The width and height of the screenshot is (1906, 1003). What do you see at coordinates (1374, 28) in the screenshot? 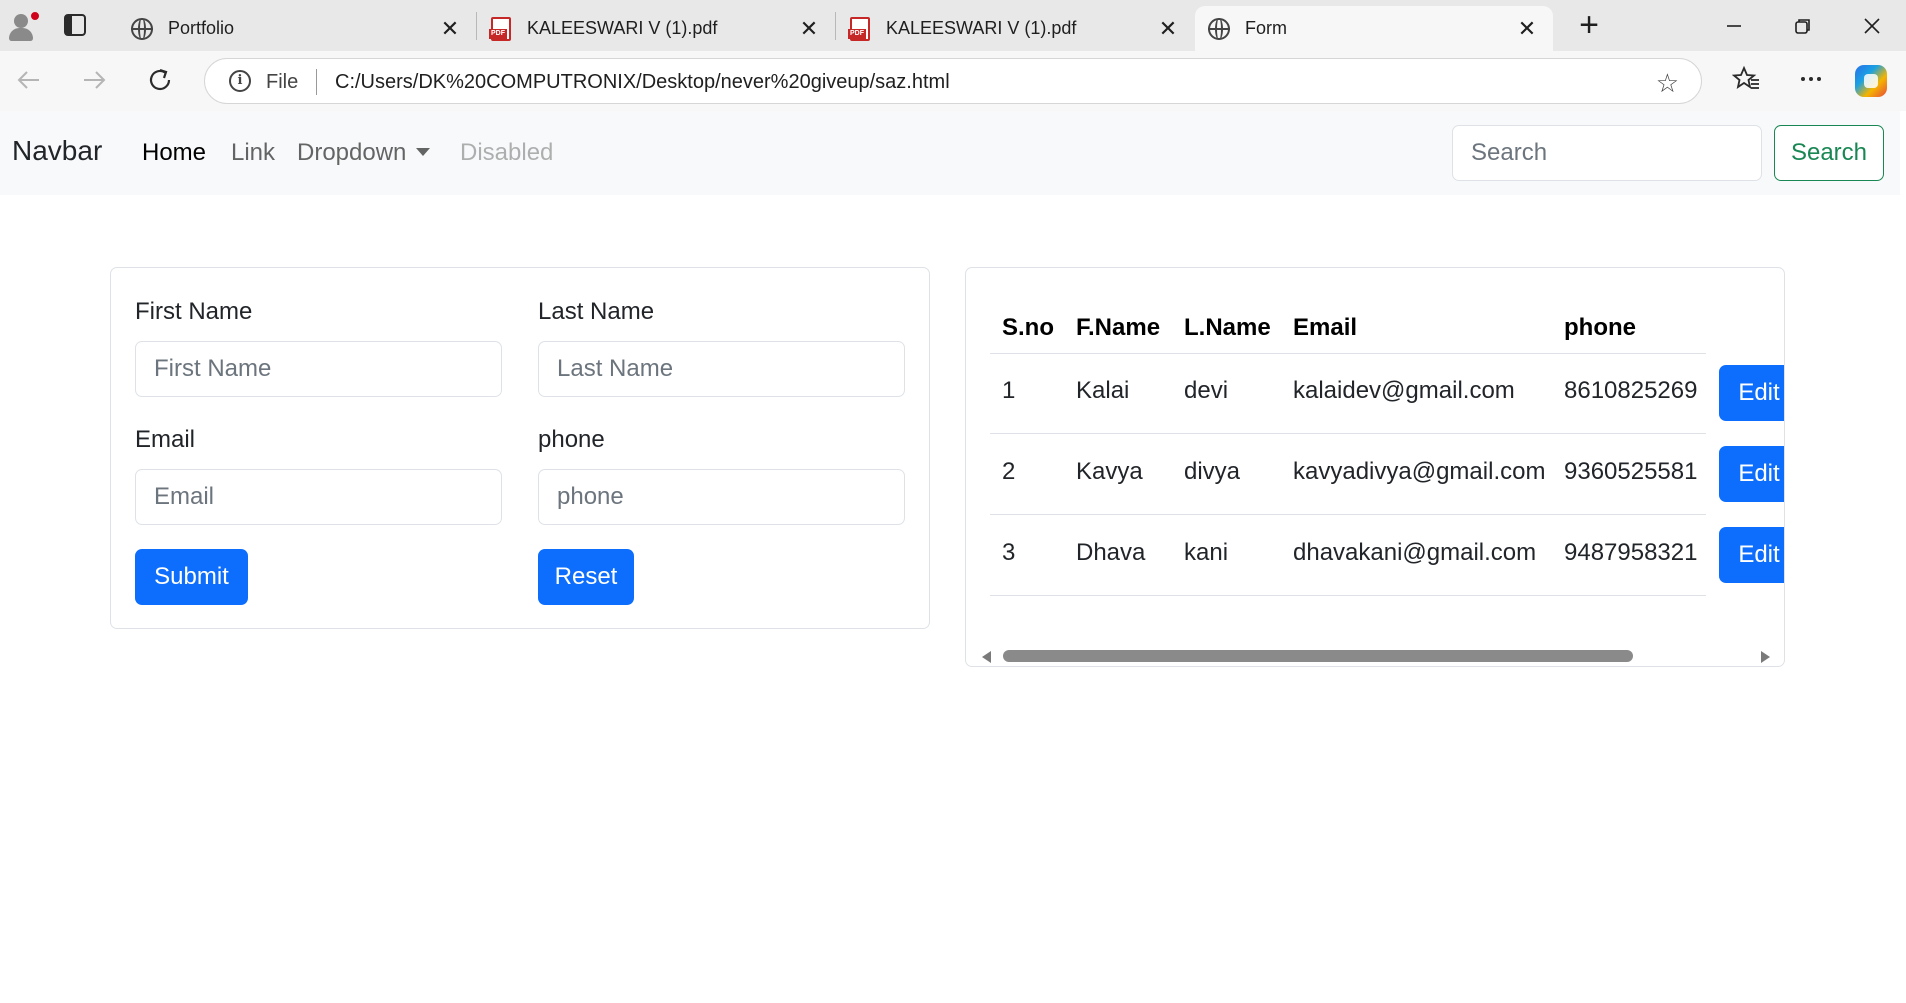
I see `browser-tab-form: Form ✕` at bounding box center [1374, 28].